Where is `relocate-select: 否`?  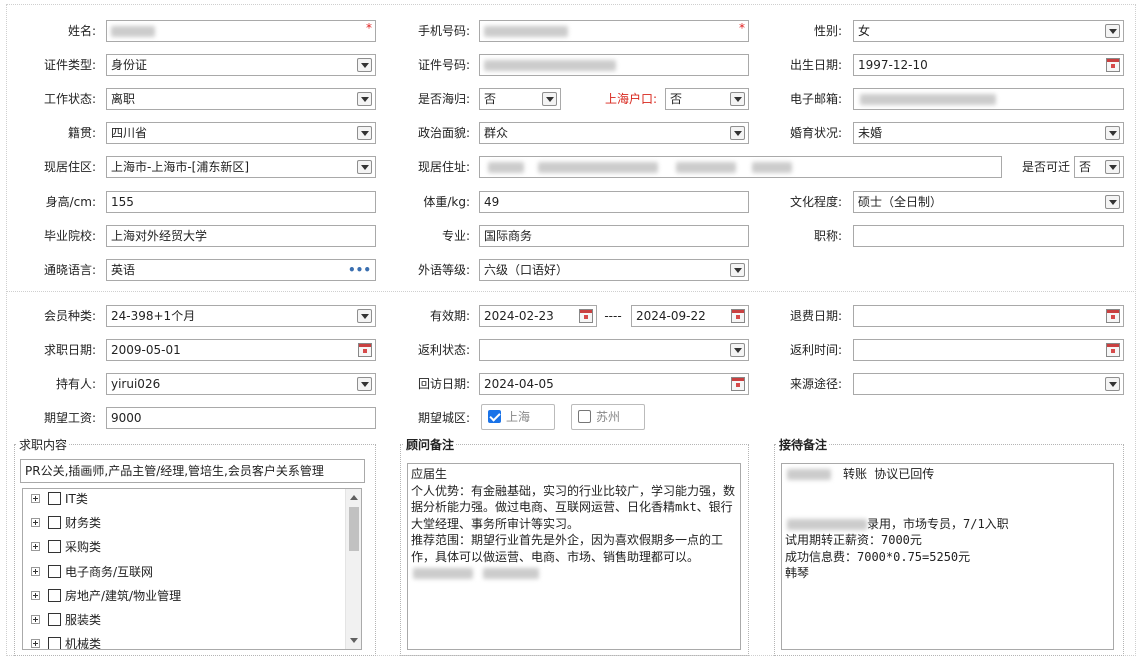 relocate-select: 否 is located at coordinates (1099, 167).